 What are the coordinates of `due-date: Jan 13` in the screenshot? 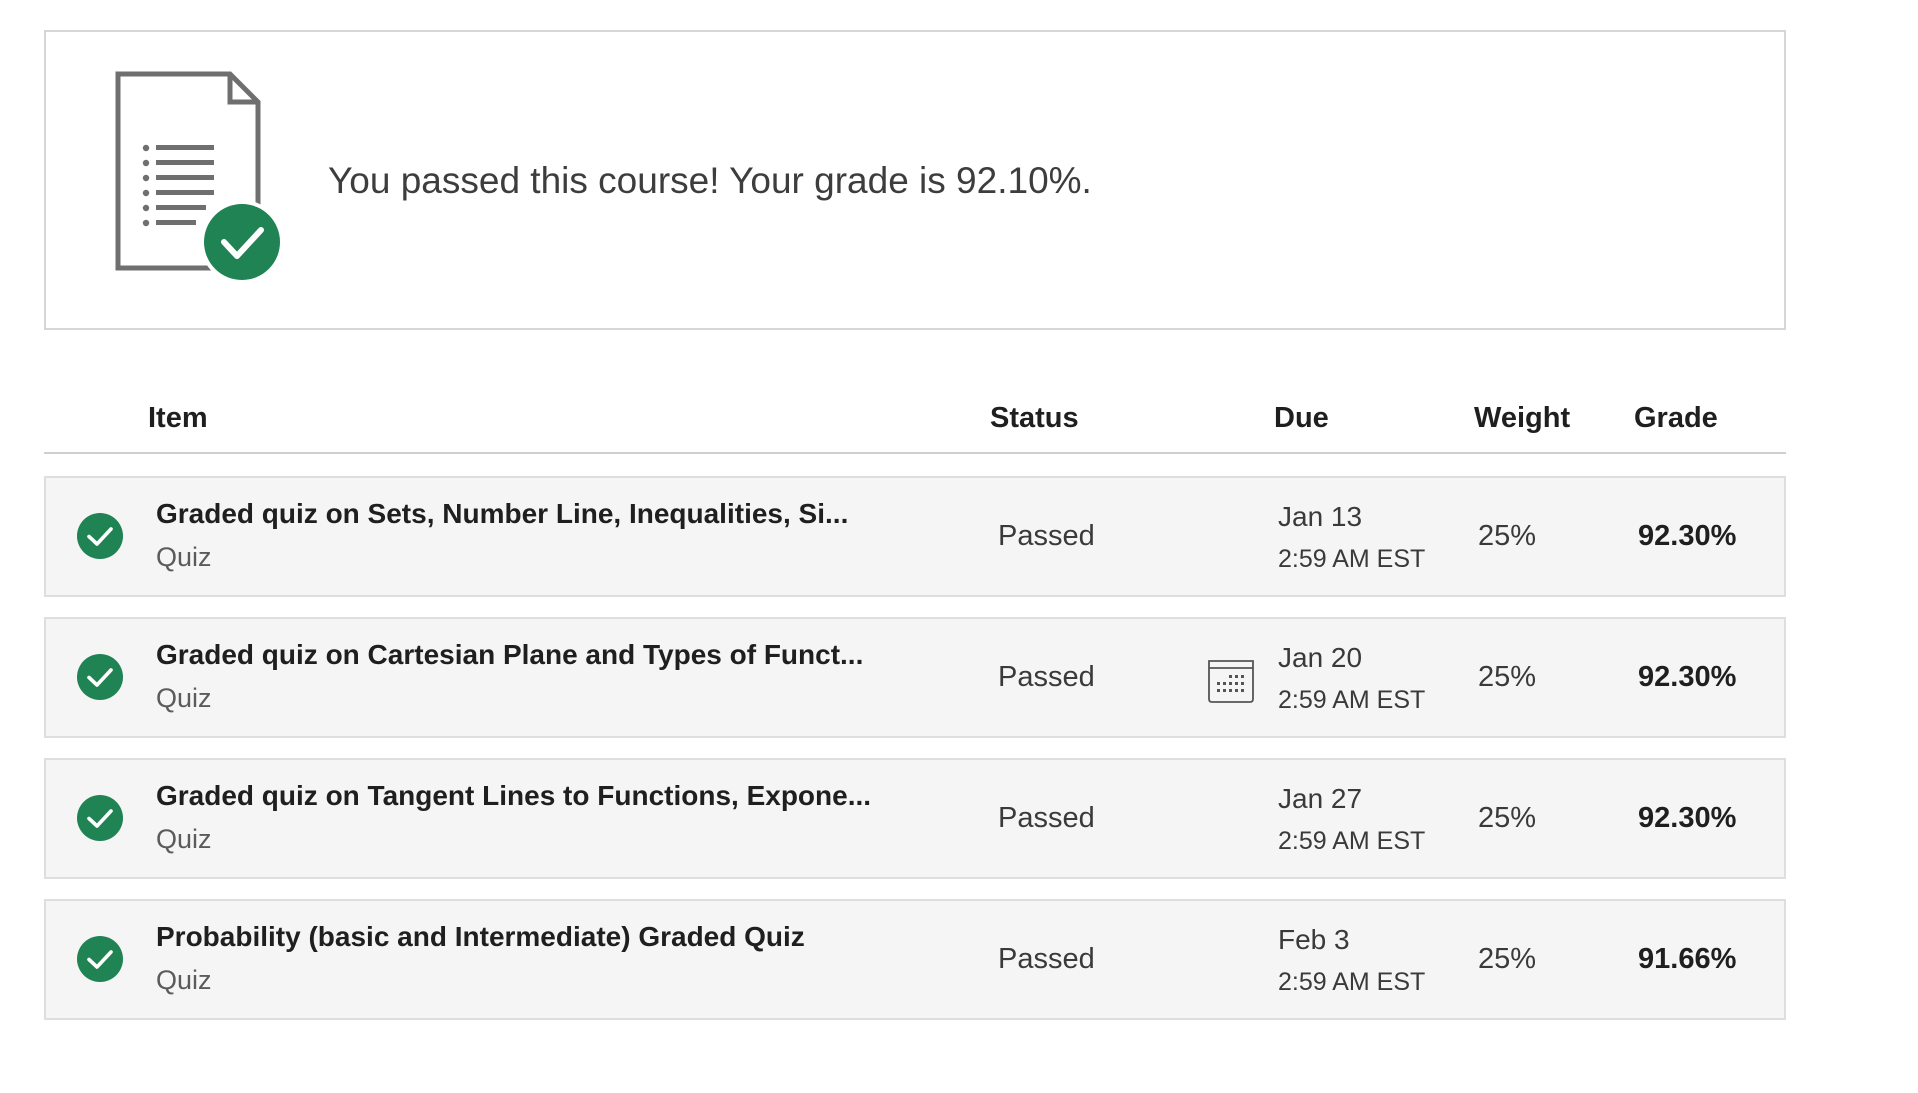 It's located at (1320, 516).